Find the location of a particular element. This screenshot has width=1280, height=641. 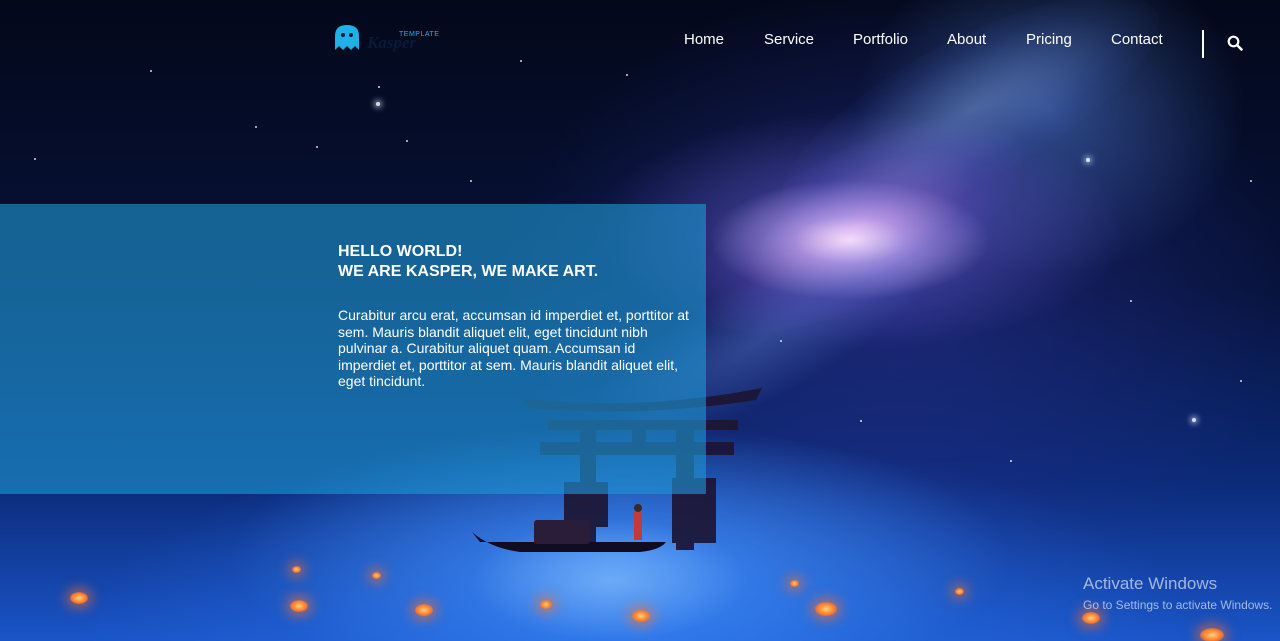

watermark-title: Activate Windows is located at coordinates (1150, 583).